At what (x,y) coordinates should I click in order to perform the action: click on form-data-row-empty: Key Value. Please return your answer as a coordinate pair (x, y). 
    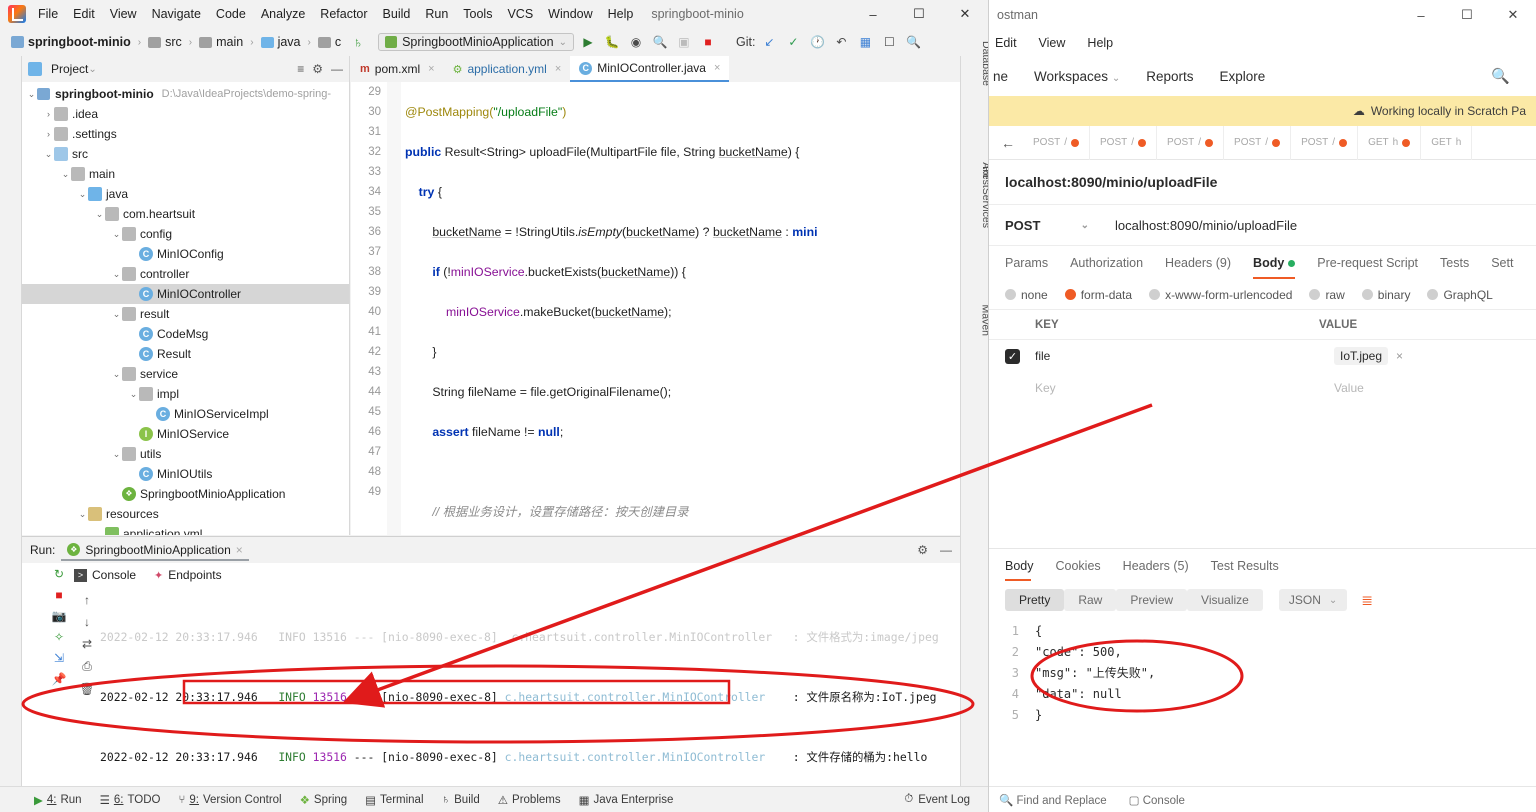
    Looking at the image, I should click on (1262, 388).